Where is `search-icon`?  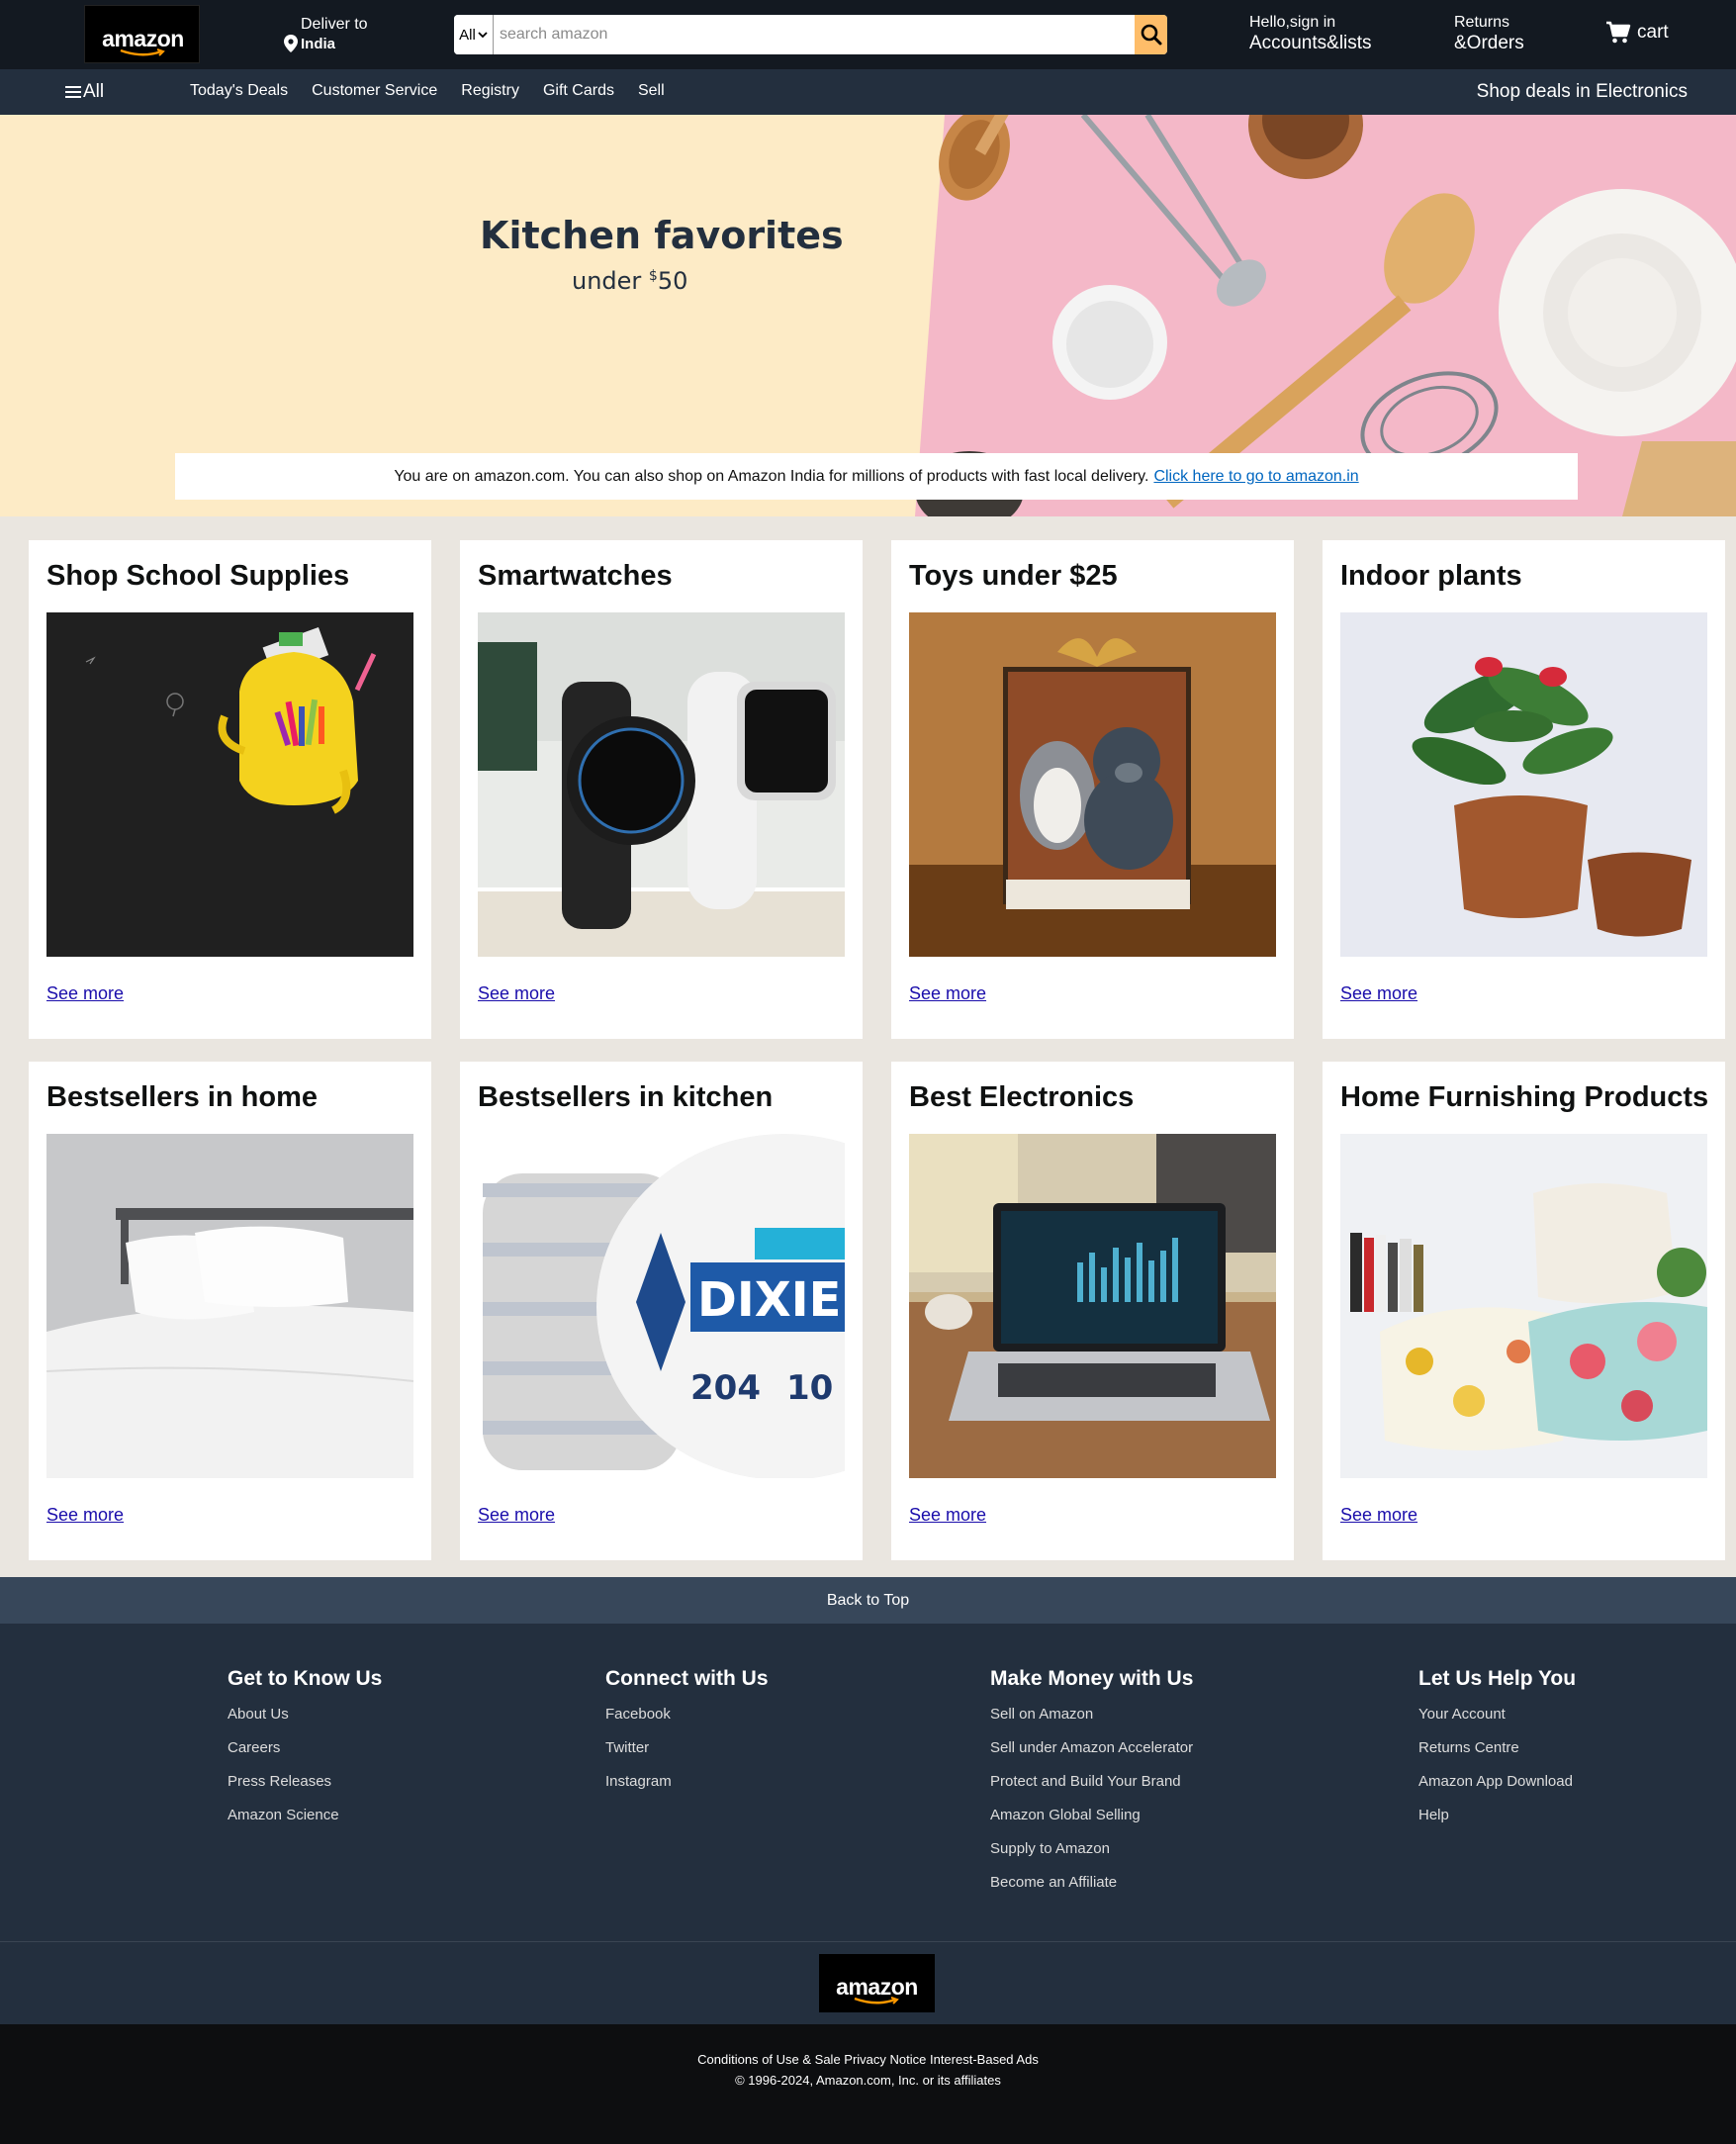
search-icon is located at coordinates (1151, 35).